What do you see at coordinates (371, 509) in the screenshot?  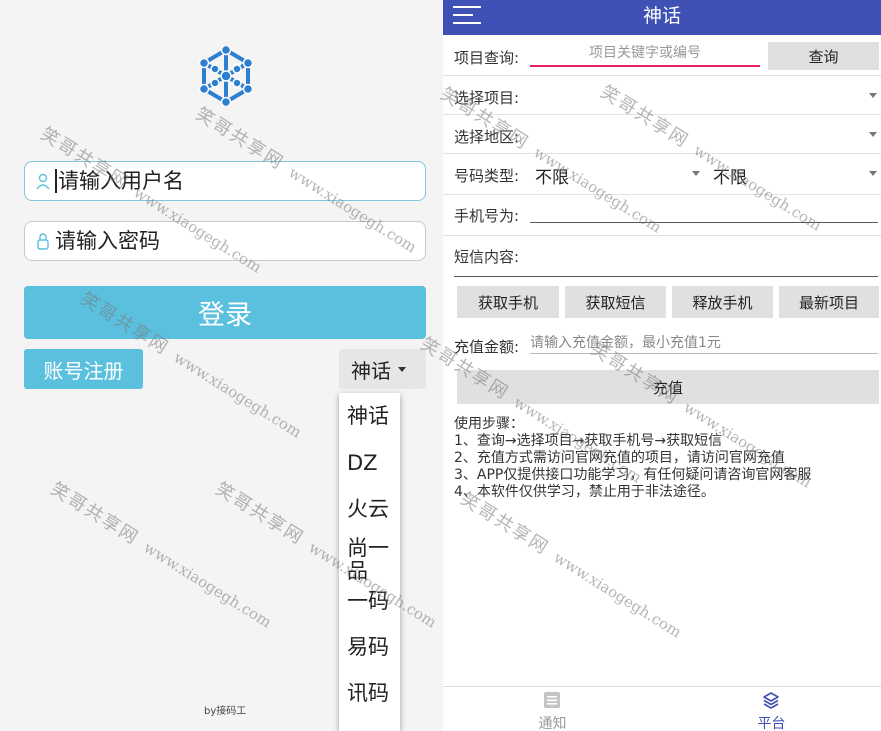 I see `platform-option-huoyun: 火云` at bounding box center [371, 509].